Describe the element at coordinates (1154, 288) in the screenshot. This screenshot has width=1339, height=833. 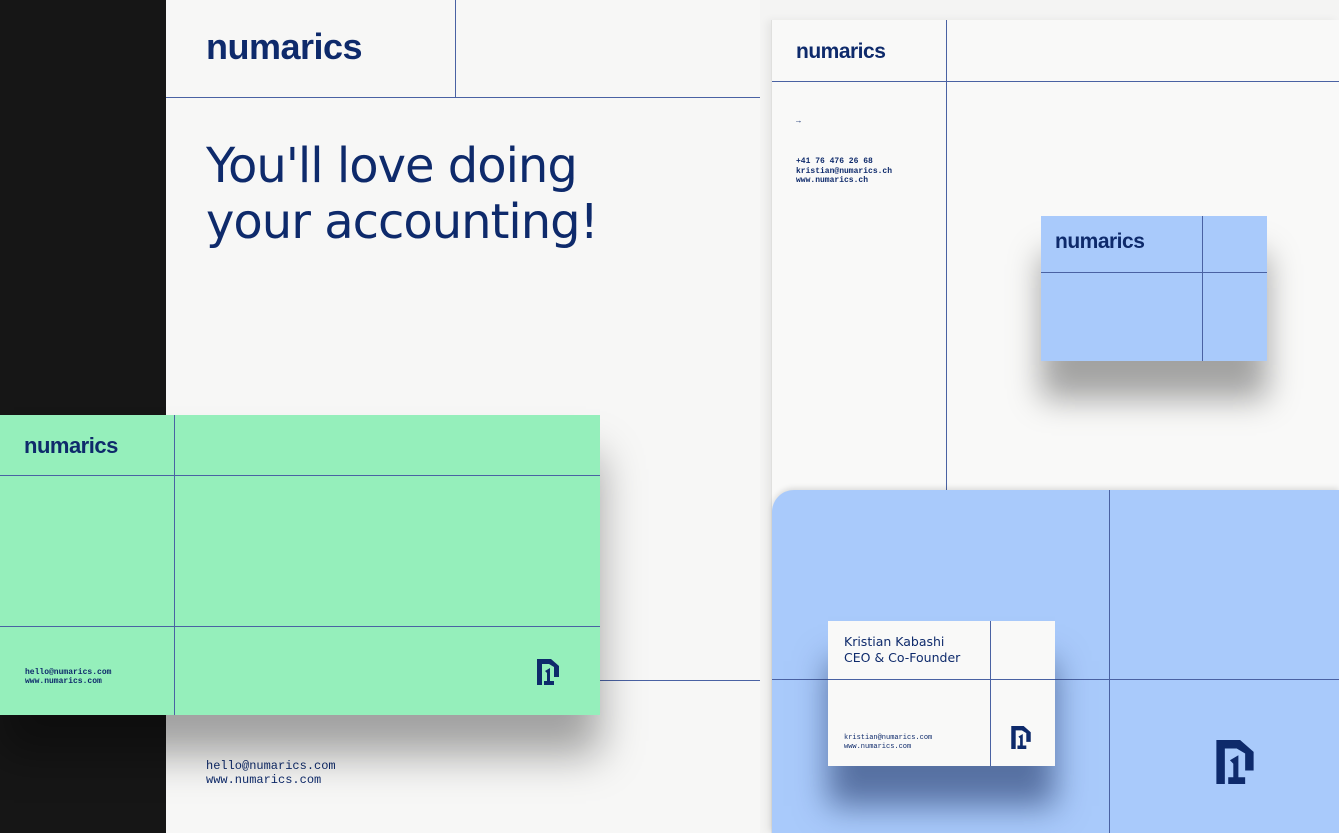
I see `blue-business-card-small: numarics` at that location.